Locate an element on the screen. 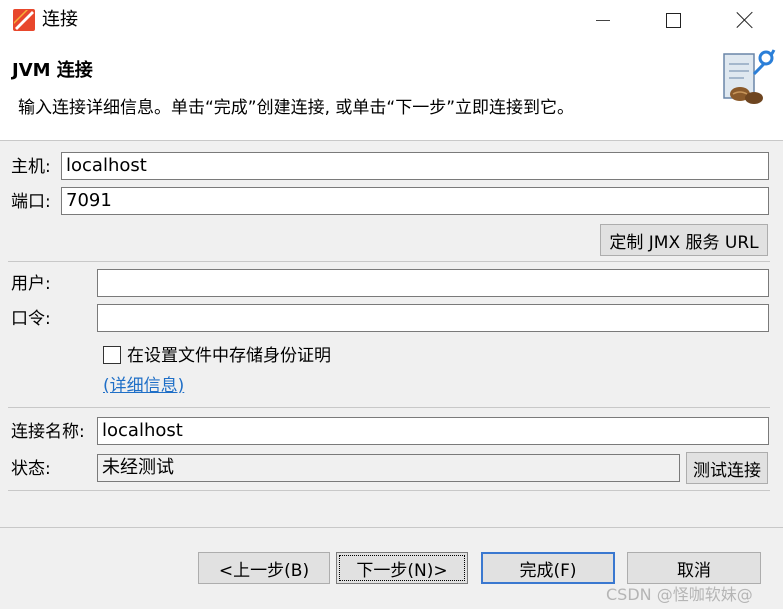  cancel-button: 取消 is located at coordinates (694, 568).